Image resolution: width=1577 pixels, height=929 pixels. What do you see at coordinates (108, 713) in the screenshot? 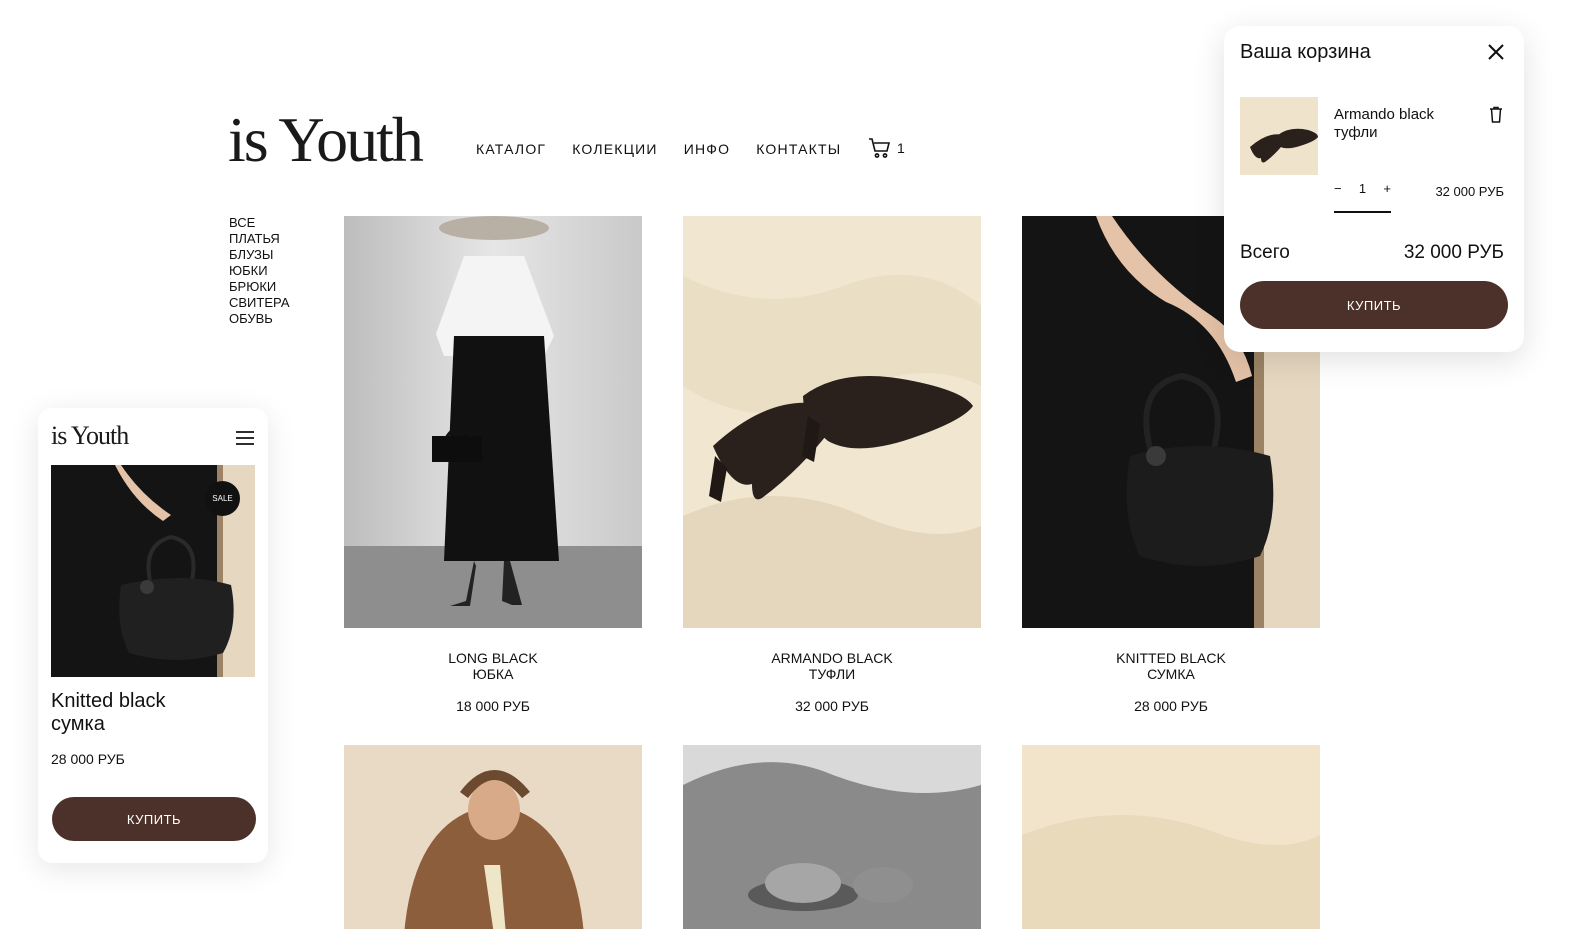
I see `mobile-product-title: Knitted black сумка` at bounding box center [108, 713].